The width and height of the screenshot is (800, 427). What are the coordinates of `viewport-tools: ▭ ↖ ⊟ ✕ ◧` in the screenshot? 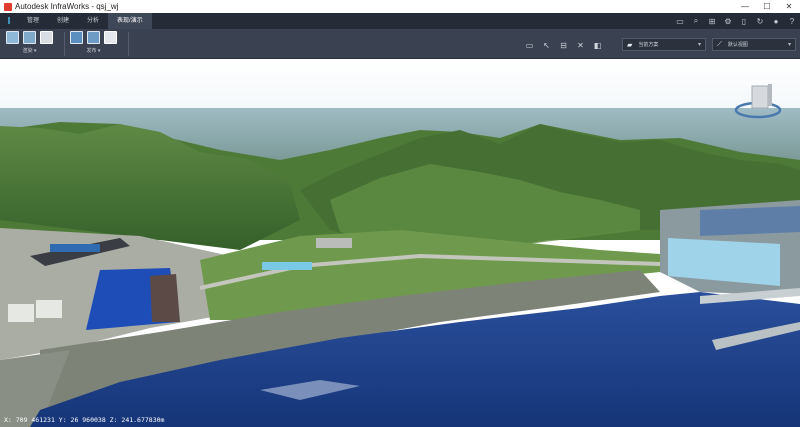 It's located at (563, 45).